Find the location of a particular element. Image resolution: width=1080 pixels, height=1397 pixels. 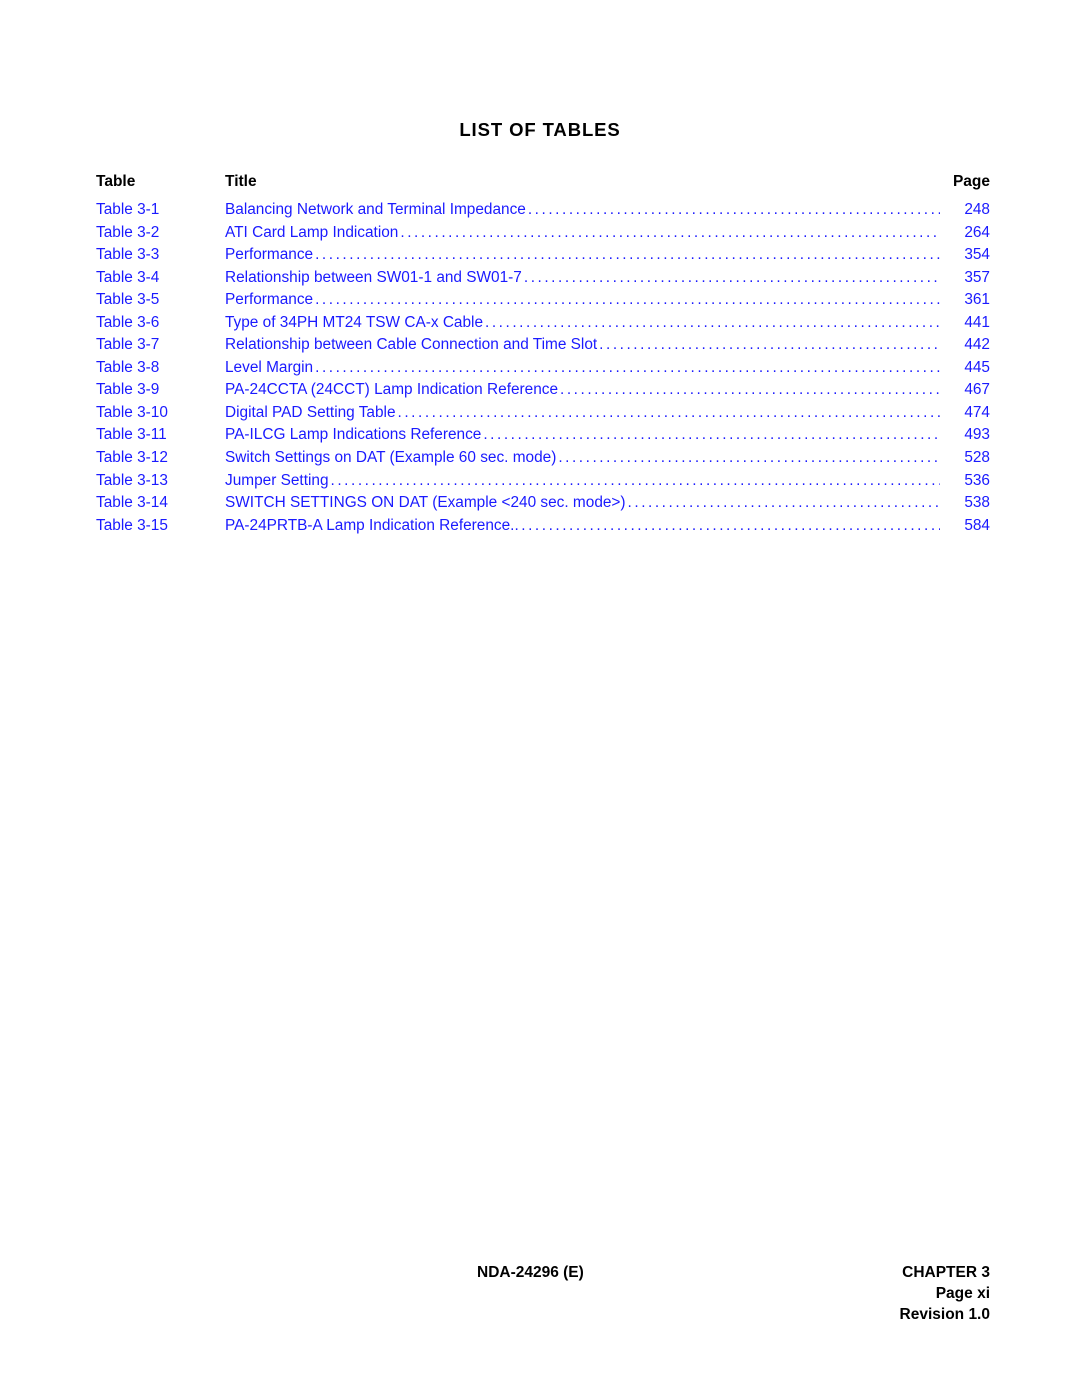

table-row: Table 3-2 ATI Card Lamp Indication 264 is located at coordinates (543, 235).